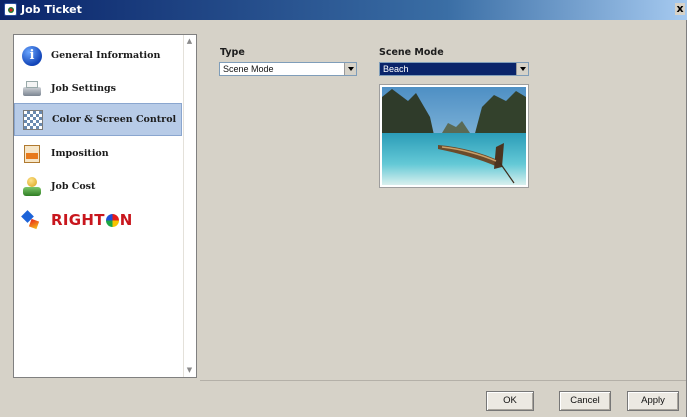 This screenshot has width=687, height=417. What do you see at coordinates (443, 380) in the screenshot?
I see `divider` at bounding box center [443, 380].